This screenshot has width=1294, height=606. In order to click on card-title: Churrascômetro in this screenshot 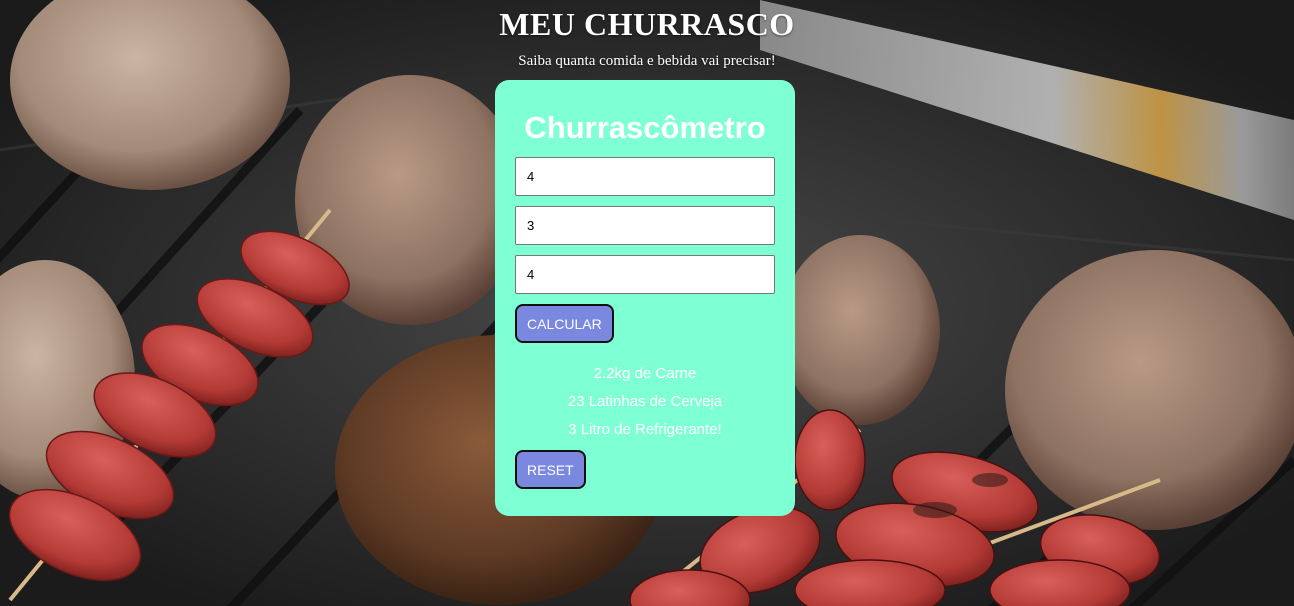, I will do `click(645, 127)`.